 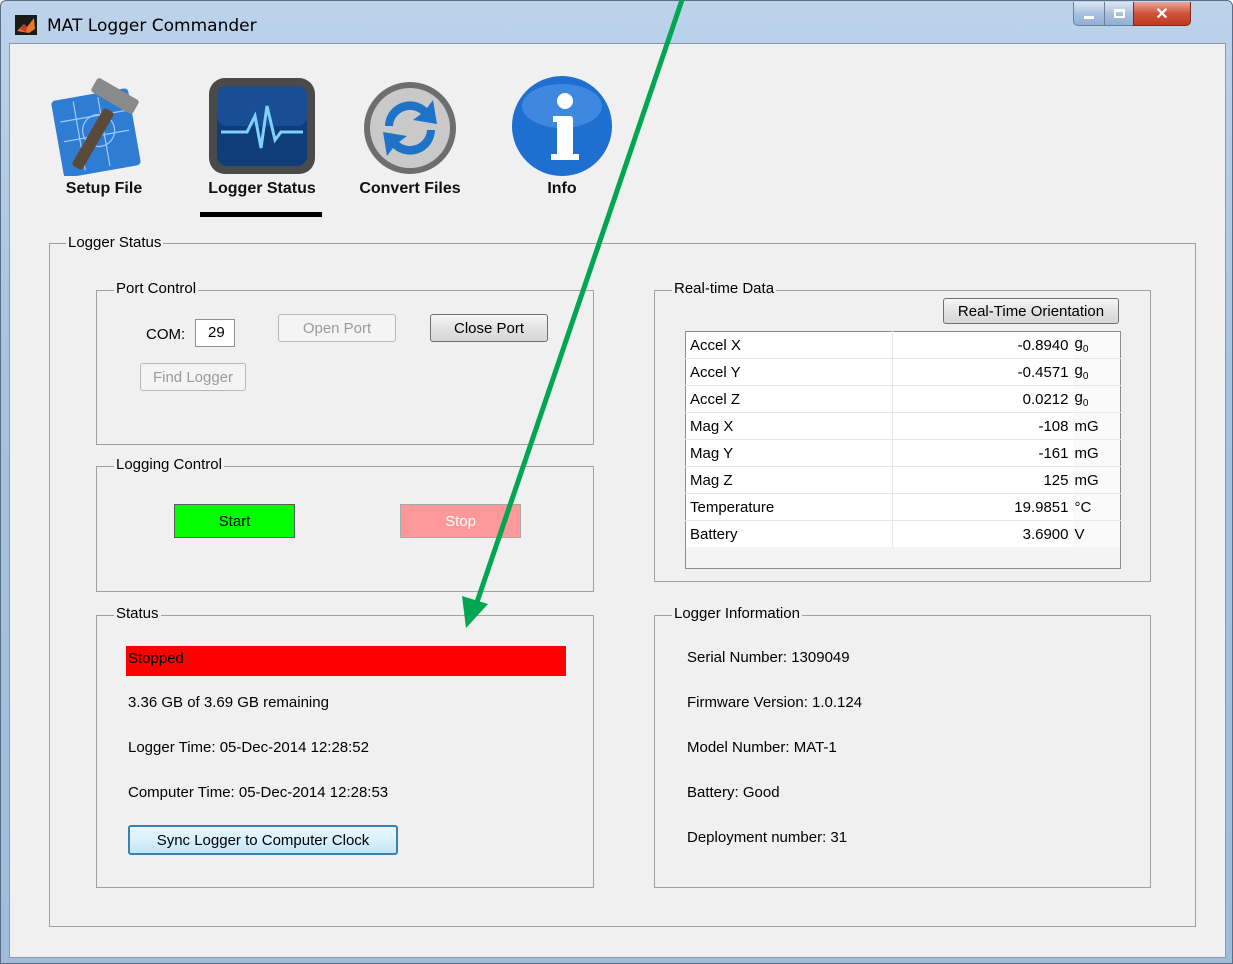 I want to click on heartbeat-monitor-icon, so click(x=262, y=126).